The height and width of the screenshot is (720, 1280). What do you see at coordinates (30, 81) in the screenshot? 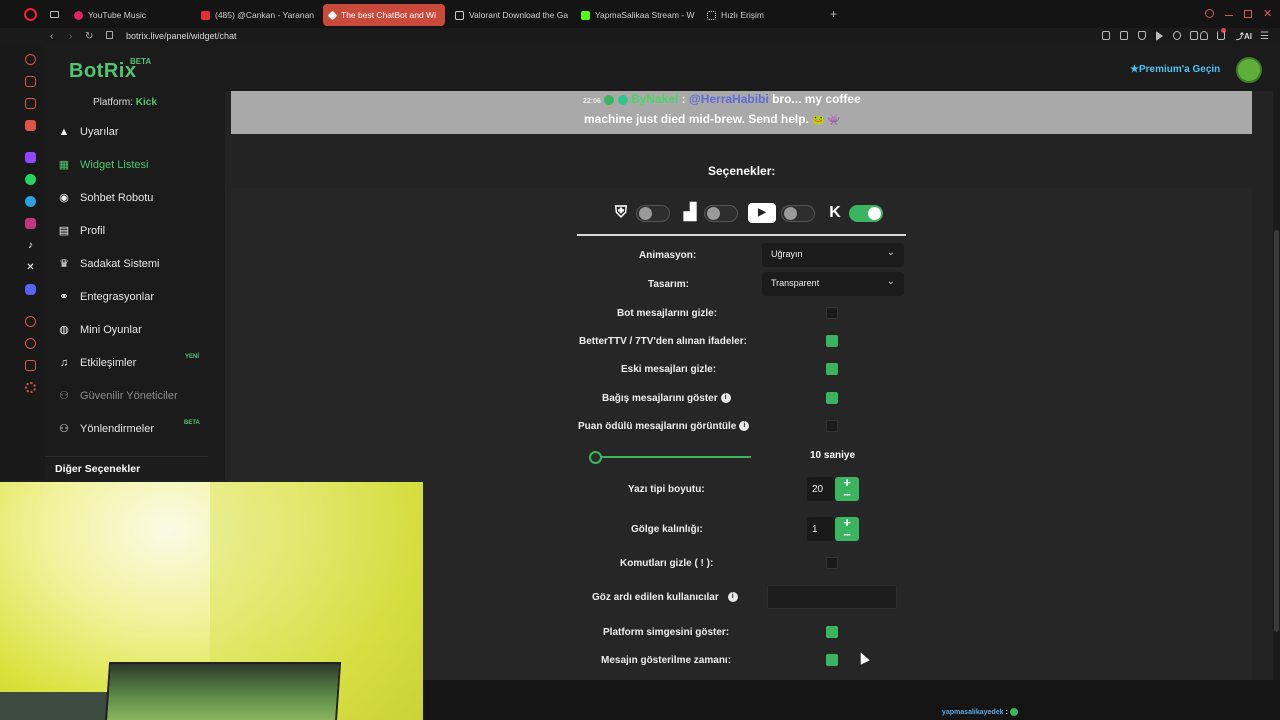
I see `pin-rail-icon` at bounding box center [30, 81].